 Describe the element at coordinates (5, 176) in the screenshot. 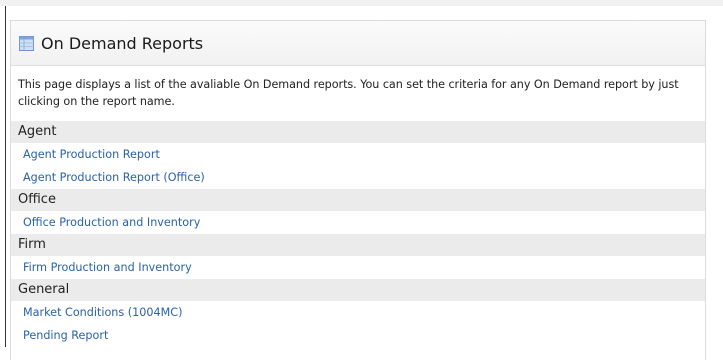

I see `left-divider` at that location.